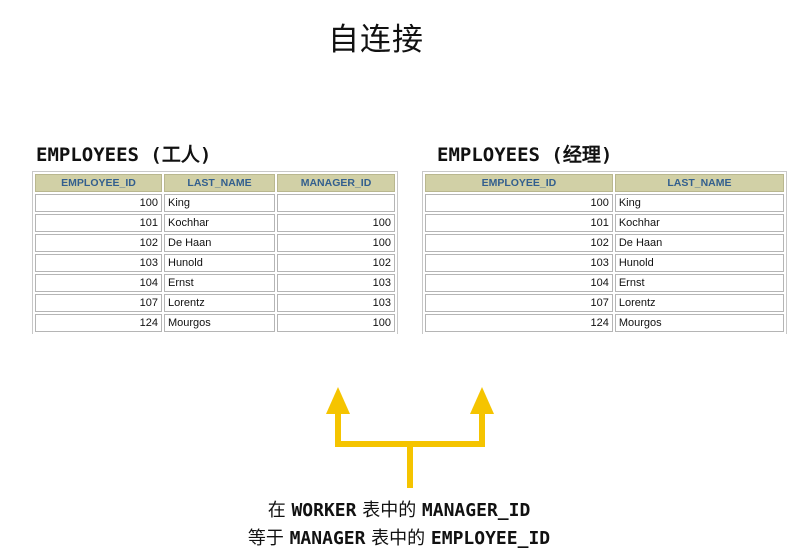  Describe the element at coordinates (490, 538) in the screenshot. I see `caption-column-name: EMPLOYEE_ID` at that location.